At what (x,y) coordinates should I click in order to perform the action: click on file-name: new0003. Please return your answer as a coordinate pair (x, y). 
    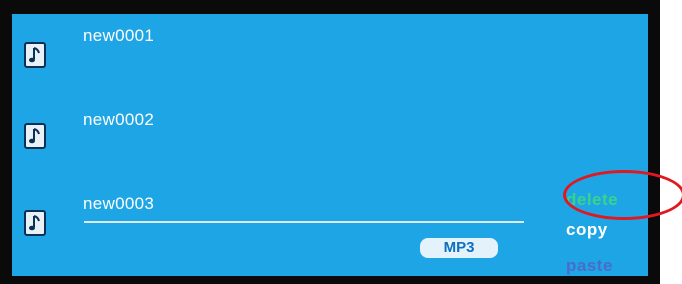
    Looking at the image, I should click on (119, 203).